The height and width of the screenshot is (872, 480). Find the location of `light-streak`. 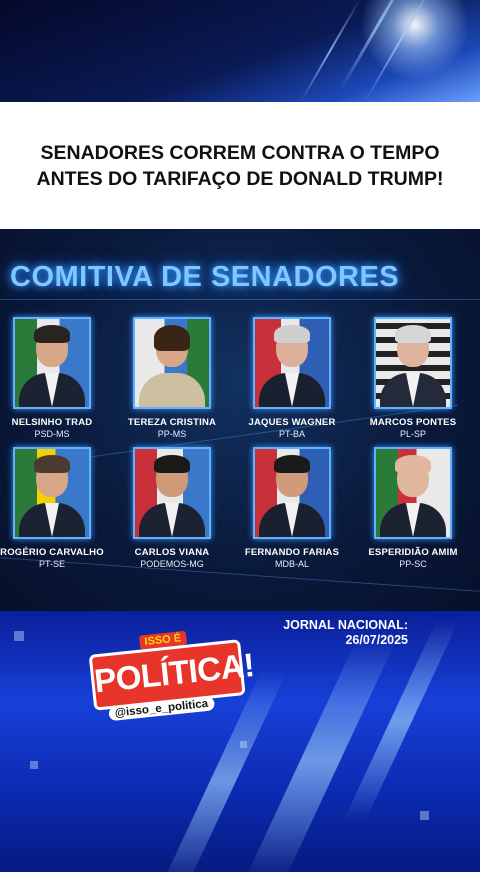

light-streak is located at coordinates (330, 51).